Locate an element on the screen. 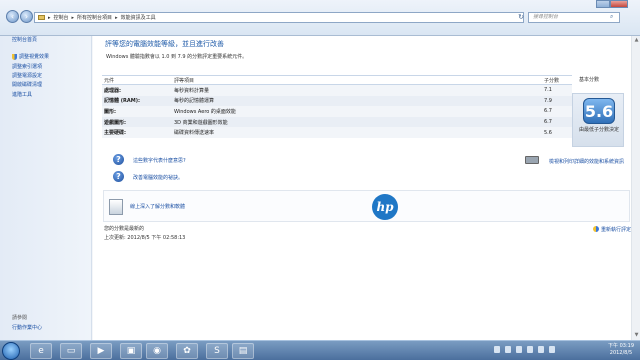 This screenshot has height=360, width=640. control-panel-icon: ▤ is located at coordinates (243, 351).